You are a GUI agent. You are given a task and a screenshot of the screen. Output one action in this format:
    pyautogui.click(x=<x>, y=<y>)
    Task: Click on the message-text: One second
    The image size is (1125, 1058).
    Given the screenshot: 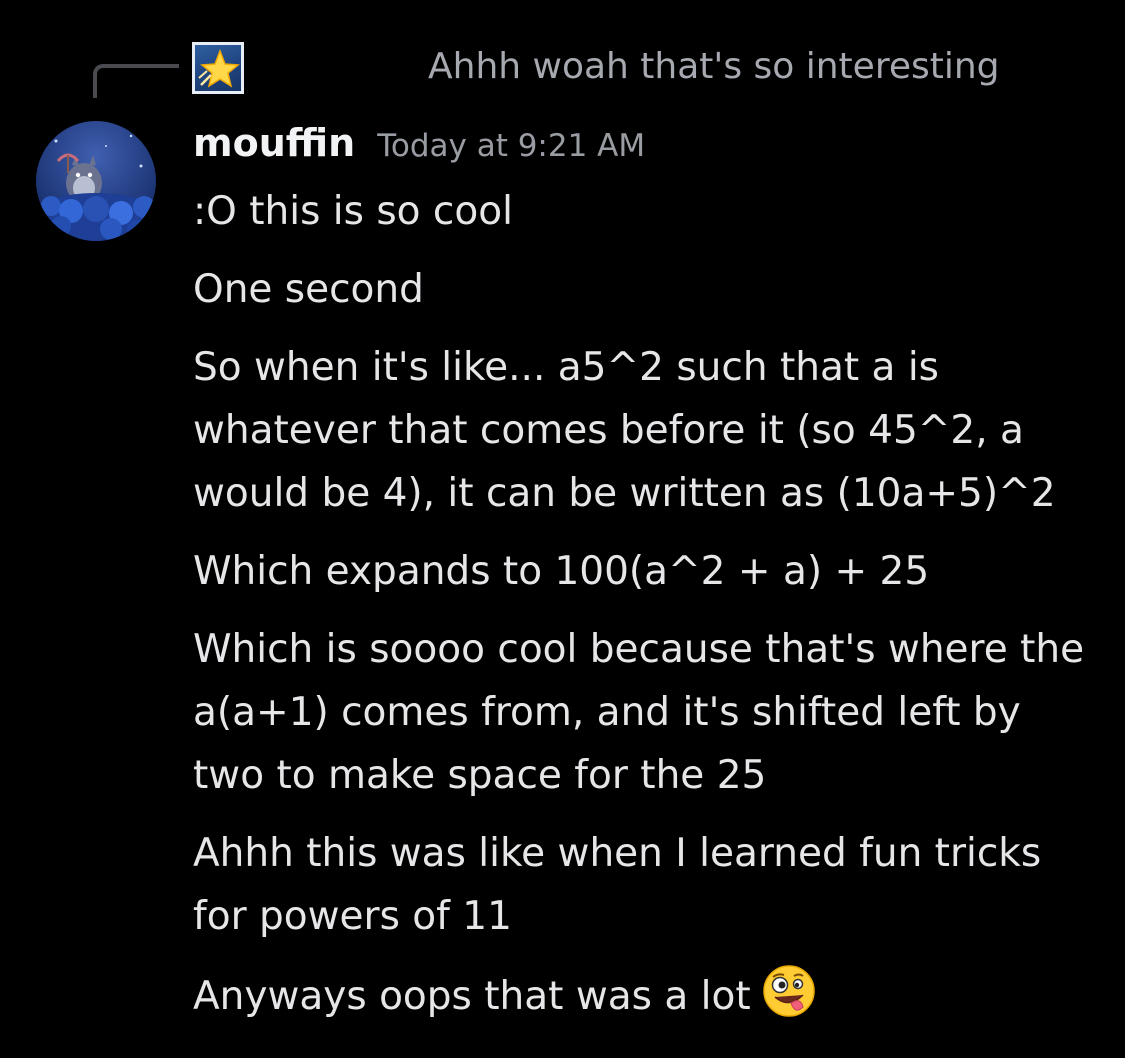 What is the action you would take?
    pyautogui.click(x=308, y=289)
    